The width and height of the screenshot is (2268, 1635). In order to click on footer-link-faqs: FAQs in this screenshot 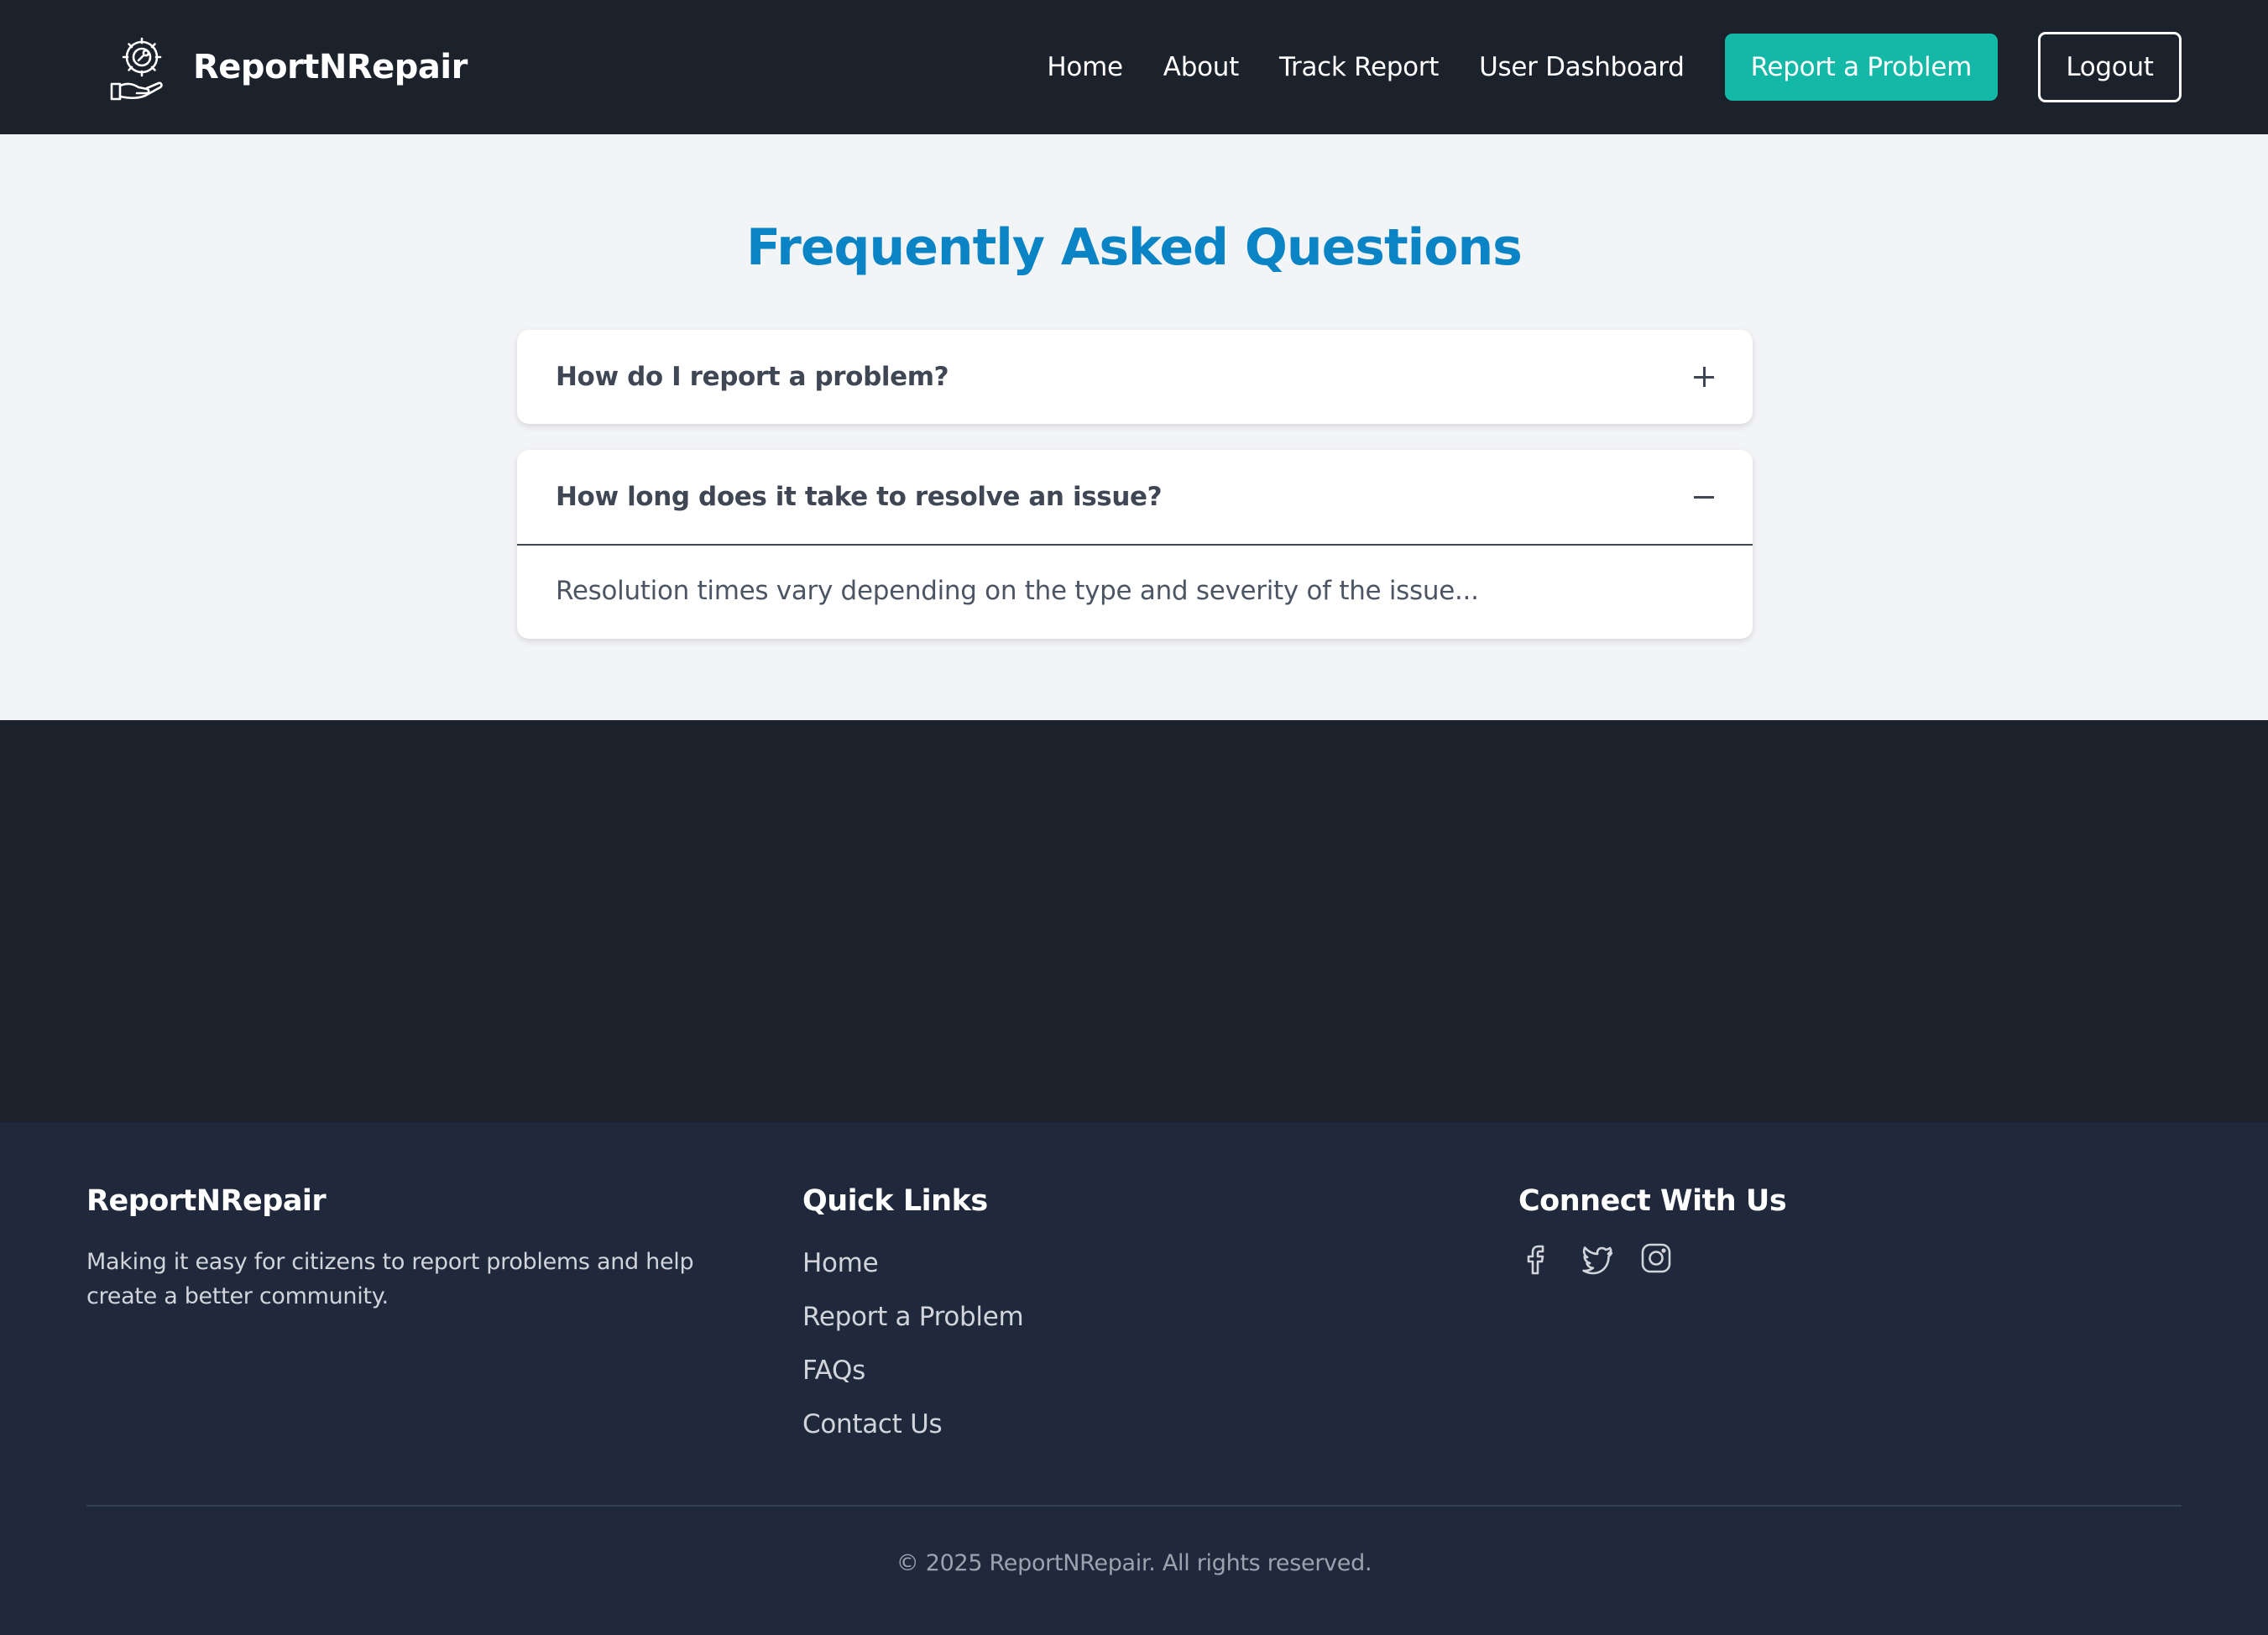, I will do `click(1138, 1370)`.